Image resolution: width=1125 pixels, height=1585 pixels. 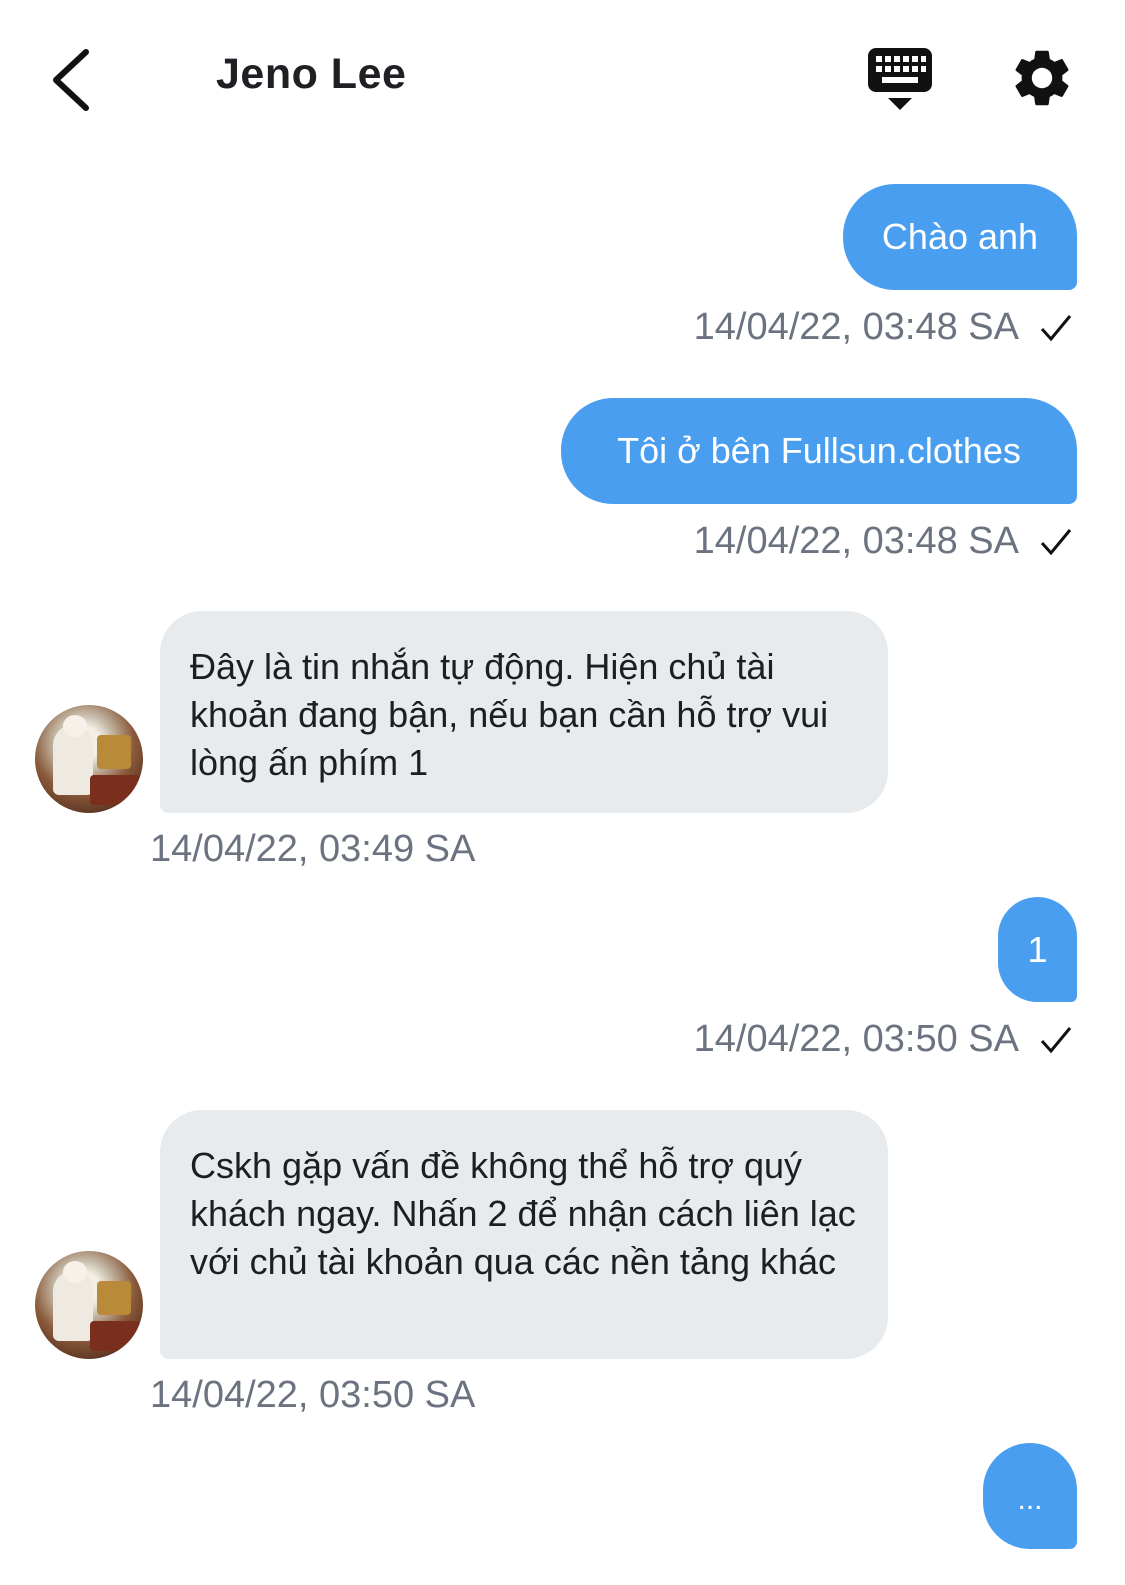 I want to click on timestamp-text: 14/04/22, 03:49 SA, so click(x=313, y=849).